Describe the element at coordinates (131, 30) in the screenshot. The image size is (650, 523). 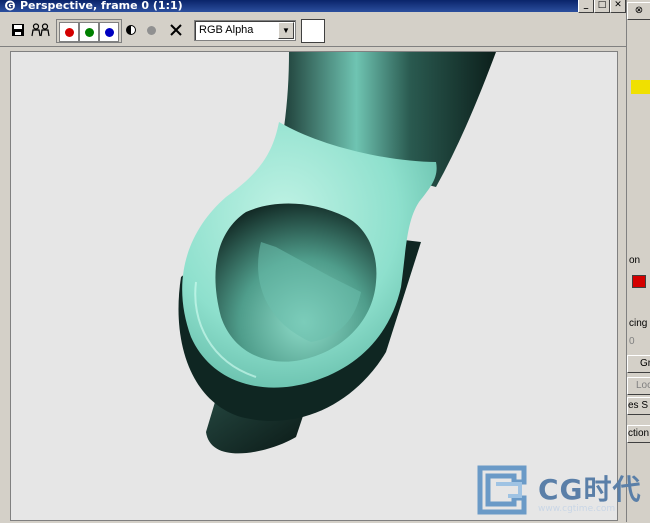
I see `half-circle-icon` at that location.